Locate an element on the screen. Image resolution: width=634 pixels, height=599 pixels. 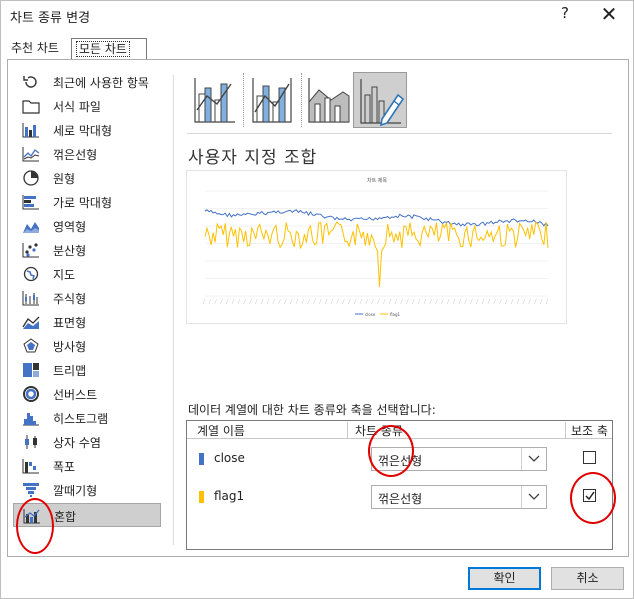
preview-title: 차트 제목 is located at coordinates (377, 180).